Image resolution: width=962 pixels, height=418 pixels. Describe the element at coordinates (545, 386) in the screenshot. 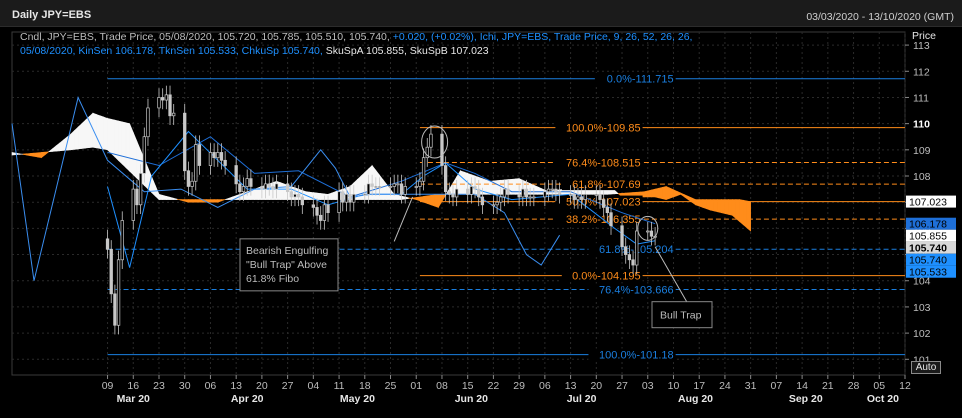

I see `x-tick-label: 06` at that location.